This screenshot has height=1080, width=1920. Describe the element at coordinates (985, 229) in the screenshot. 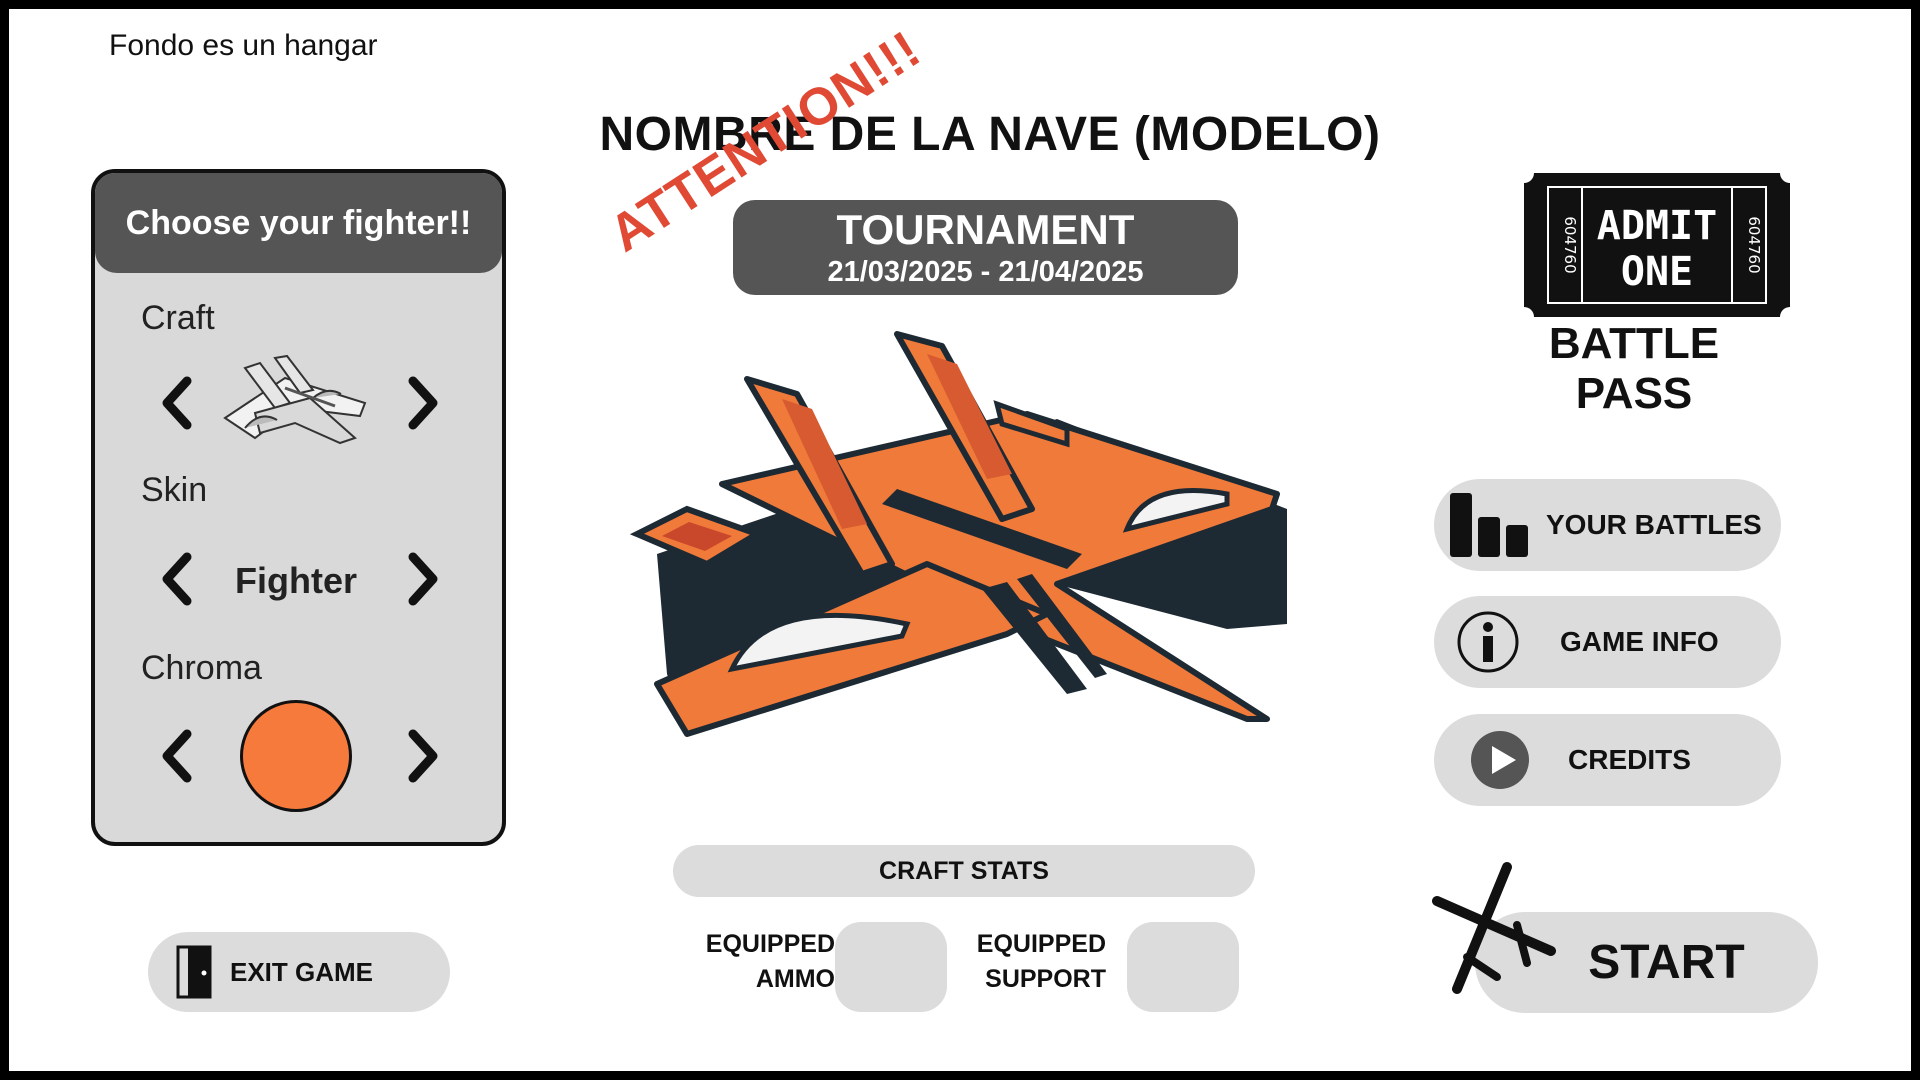

I see `tournament-title: TOURNAMENT` at that location.